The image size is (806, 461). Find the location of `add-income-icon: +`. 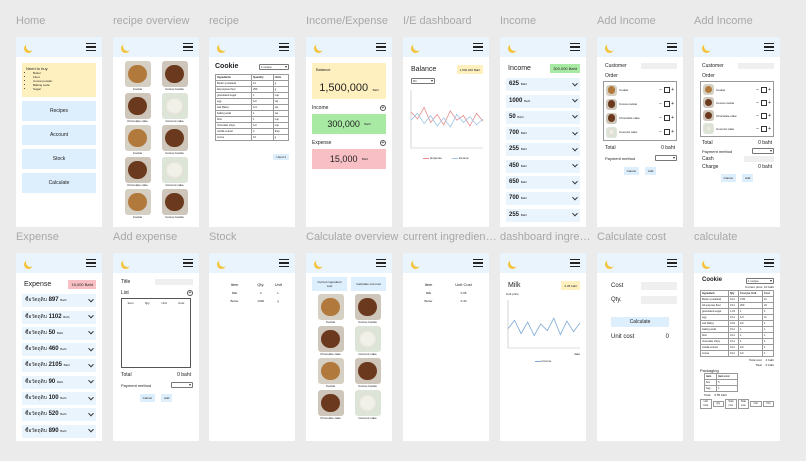

add-income-icon: + is located at coordinates (383, 108).